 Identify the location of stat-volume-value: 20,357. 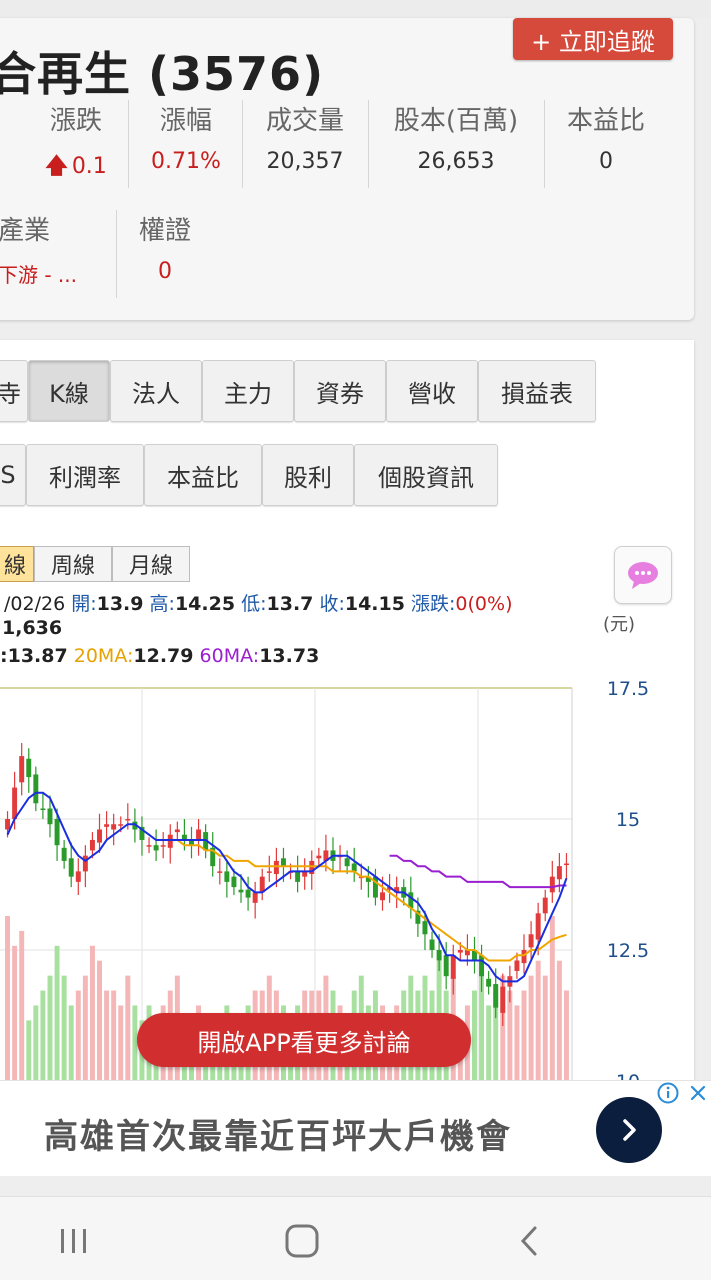
(305, 161).